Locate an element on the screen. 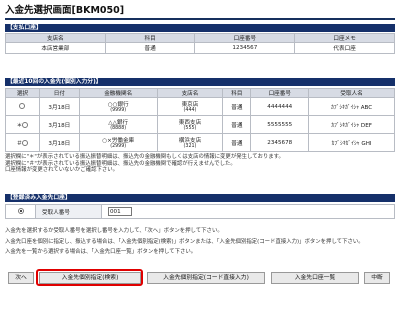 The height and width of the screenshot is (311, 400). next-button: 次へ is located at coordinates (21, 278).